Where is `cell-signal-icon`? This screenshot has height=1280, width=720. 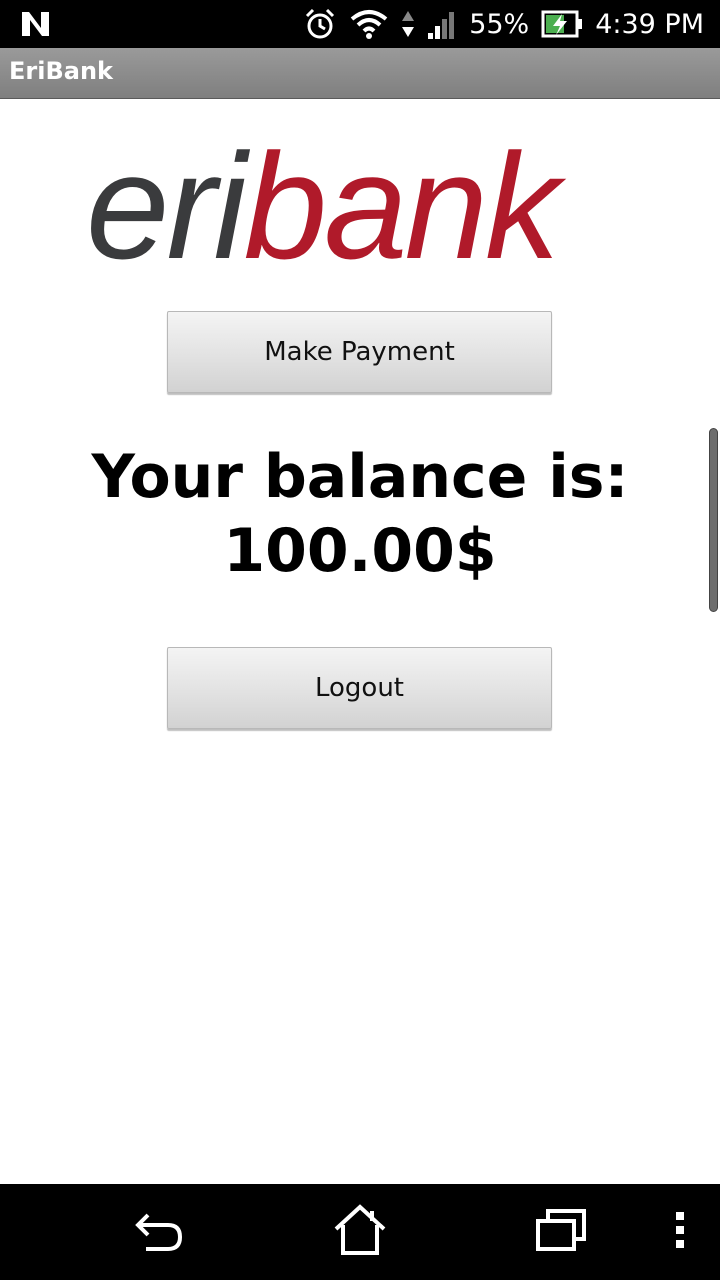
cell-signal-icon is located at coordinates (442, 24).